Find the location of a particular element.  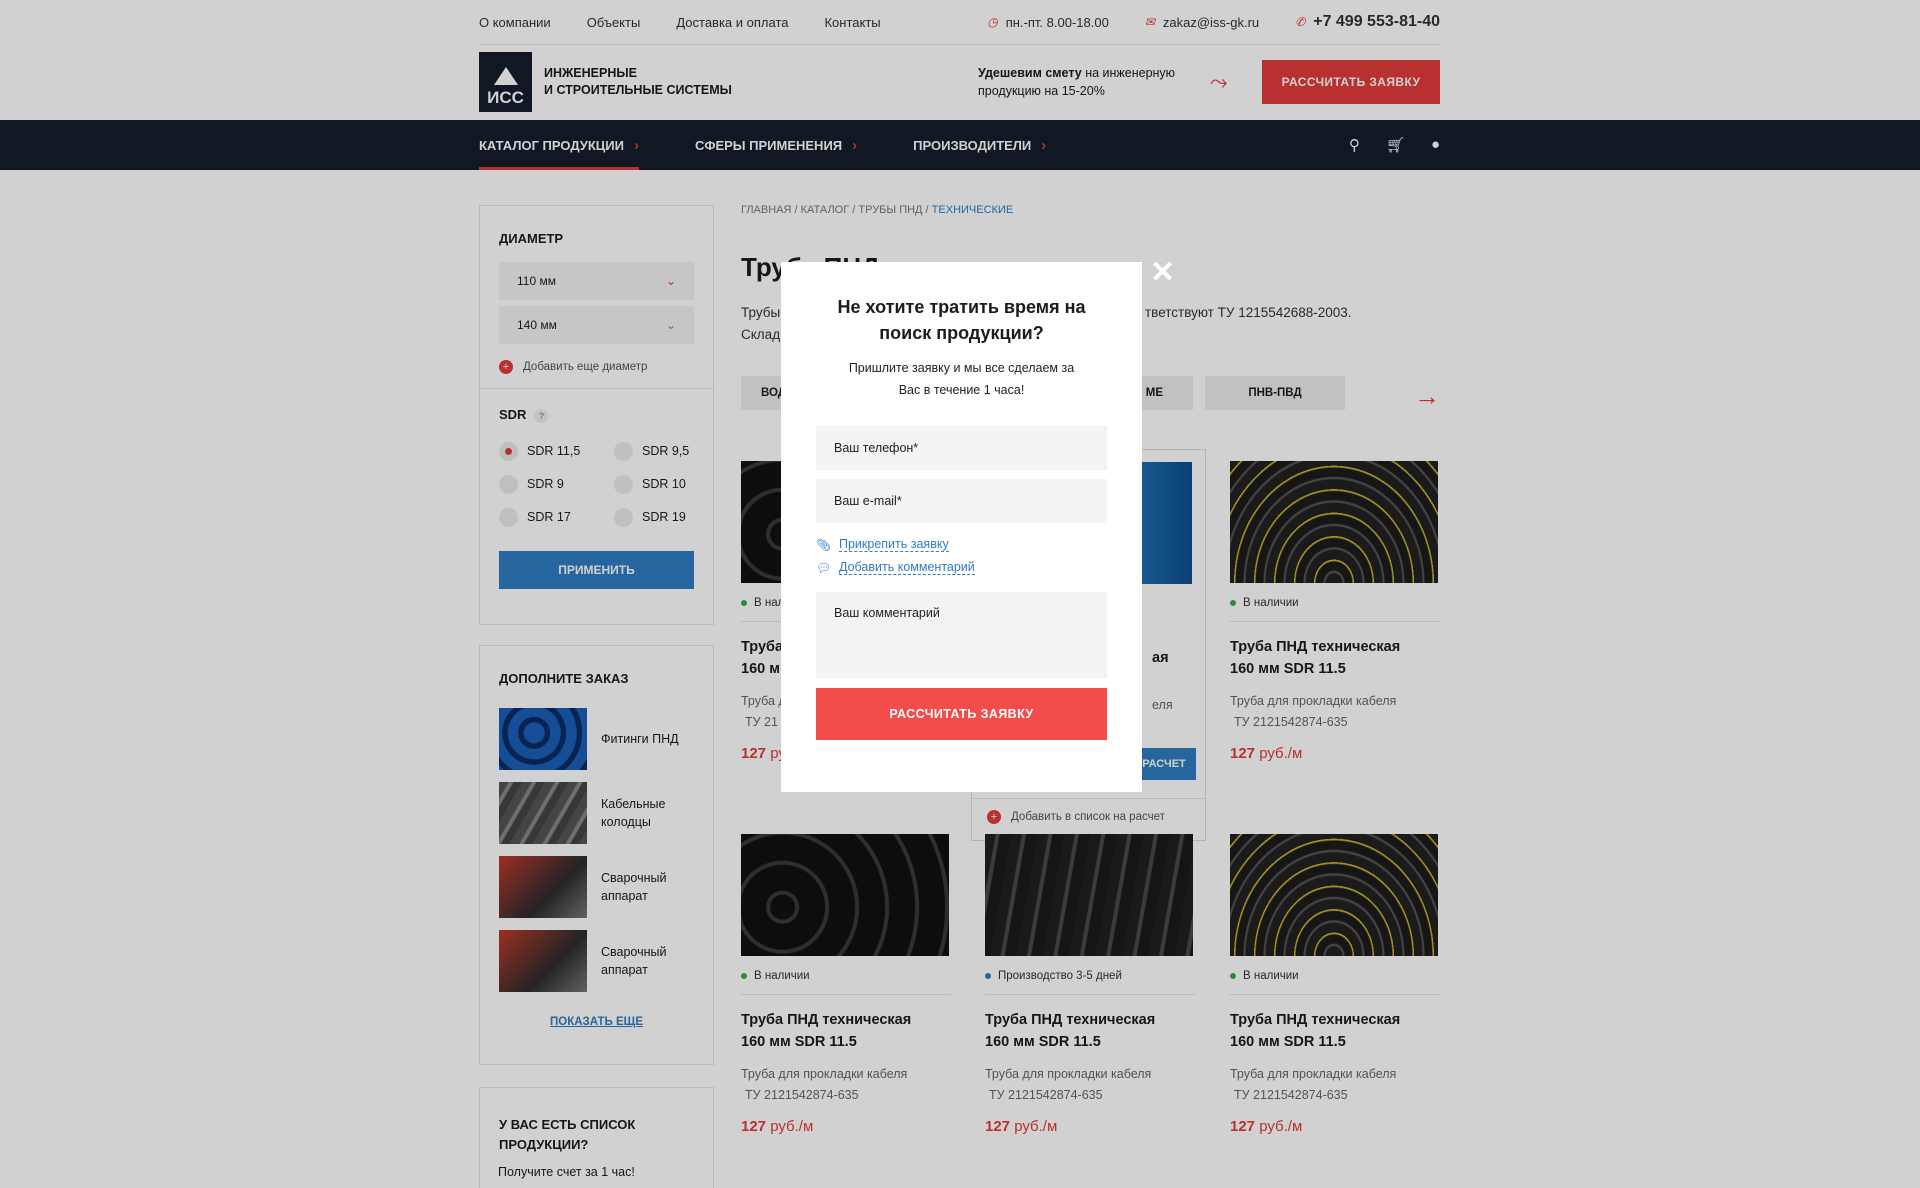

email-field: Ваш e-mail* is located at coordinates (961, 501).